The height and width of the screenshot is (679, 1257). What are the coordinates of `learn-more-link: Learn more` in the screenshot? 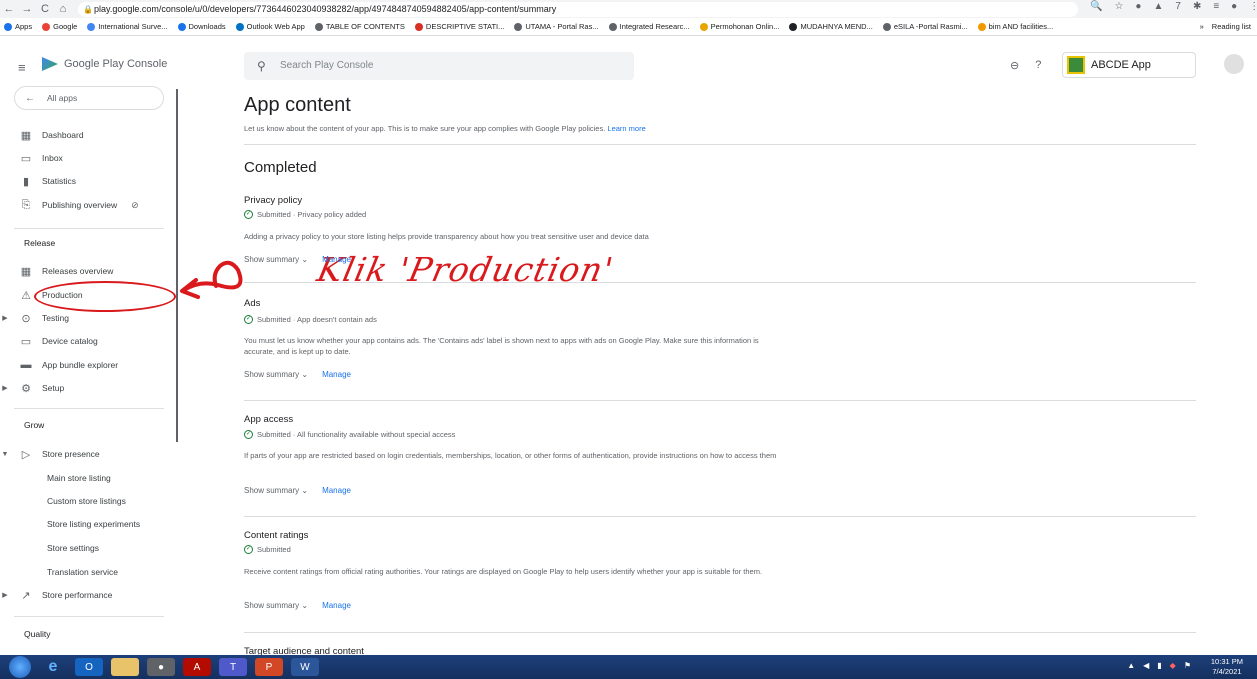 It's located at (626, 128).